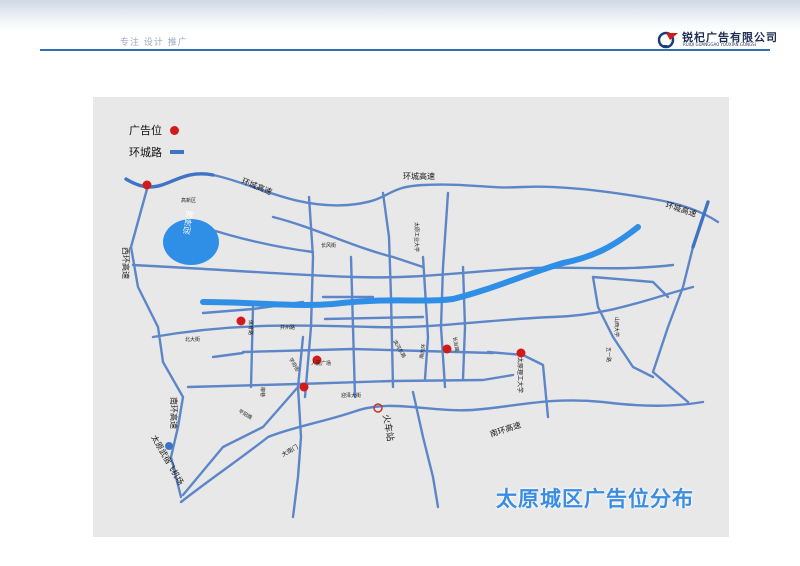 The height and width of the screenshot is (566, 800). Describe the element at coordinates (262, 392) in the screenshot. I see `map-label: 柳巷` at that location.